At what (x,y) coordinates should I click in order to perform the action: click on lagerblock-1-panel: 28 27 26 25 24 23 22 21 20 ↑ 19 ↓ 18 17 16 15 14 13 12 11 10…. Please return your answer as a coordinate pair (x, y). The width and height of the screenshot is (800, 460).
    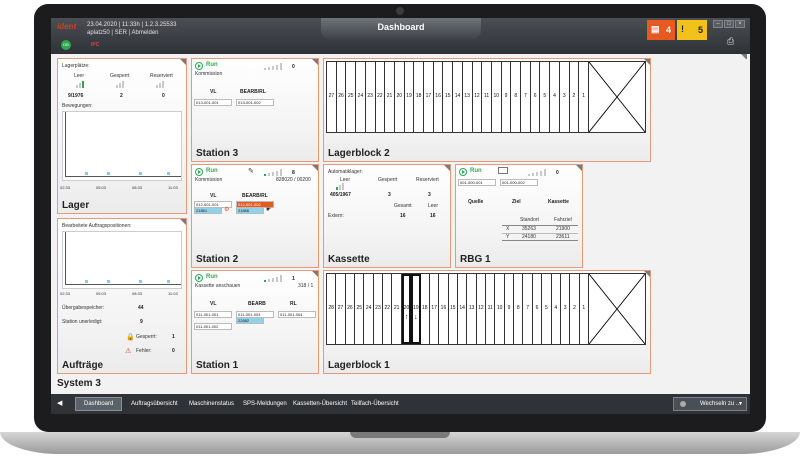
    Looking at the image, I should click on (487, 322).